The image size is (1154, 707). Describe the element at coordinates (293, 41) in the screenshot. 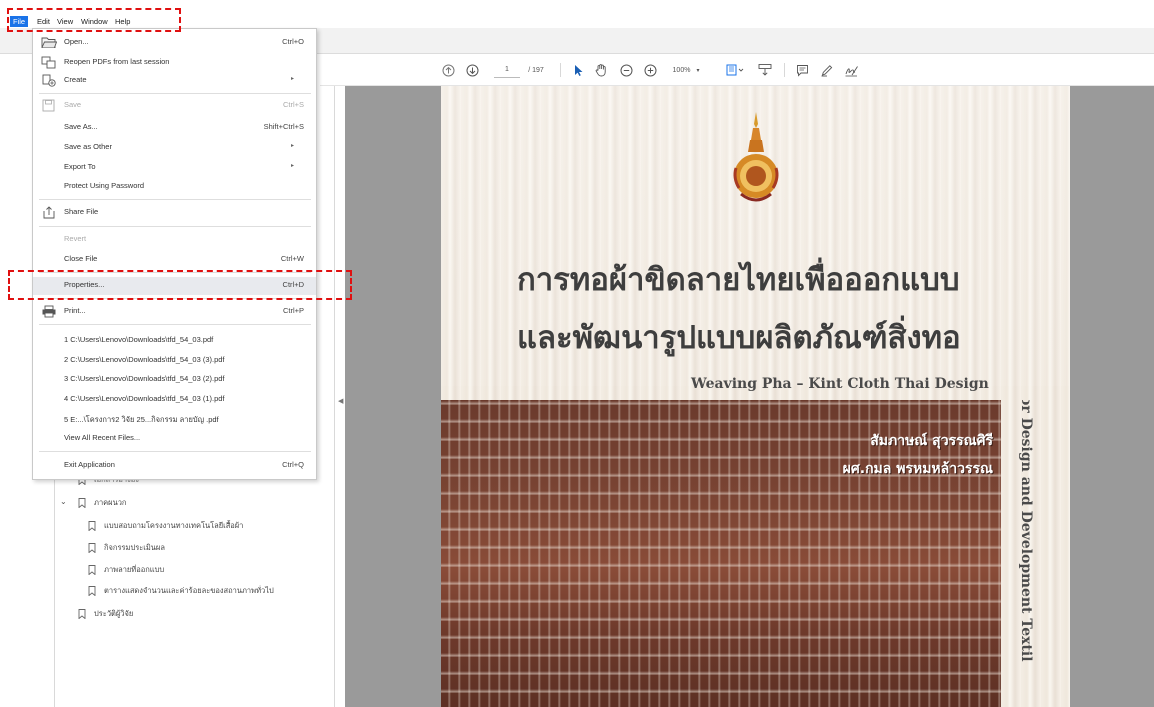

I see `menu-item-shortcut: Ctrl+O` at that location.